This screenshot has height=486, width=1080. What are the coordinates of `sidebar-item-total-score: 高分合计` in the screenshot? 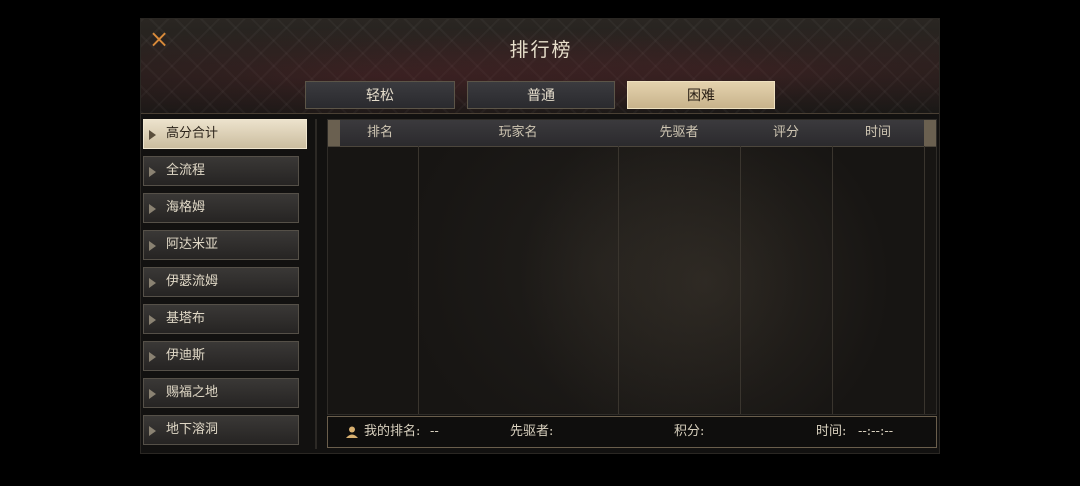 It's located at (225, 134).